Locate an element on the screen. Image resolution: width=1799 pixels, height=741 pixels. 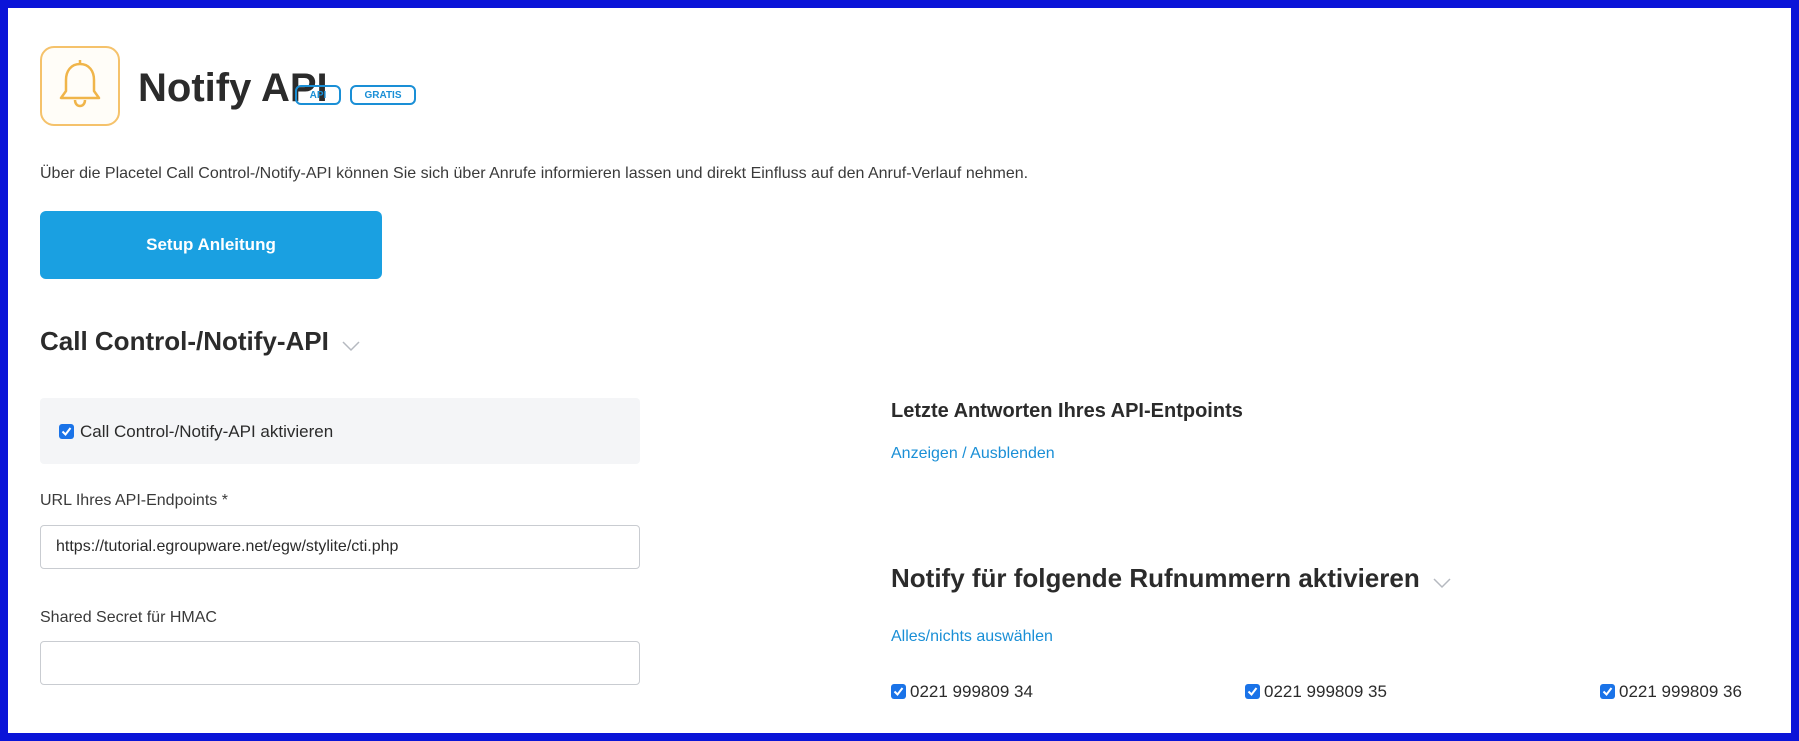
responses-title: Letzte Antworten Ihres API-Entpoints is located at coordinates (1067, 411).